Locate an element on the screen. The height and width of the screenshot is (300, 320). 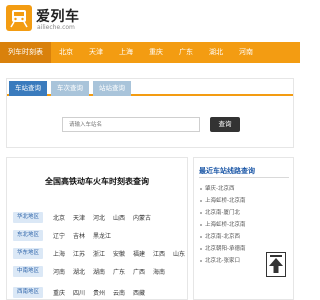
city-link: 福建 is located at coordinates (139, 253).